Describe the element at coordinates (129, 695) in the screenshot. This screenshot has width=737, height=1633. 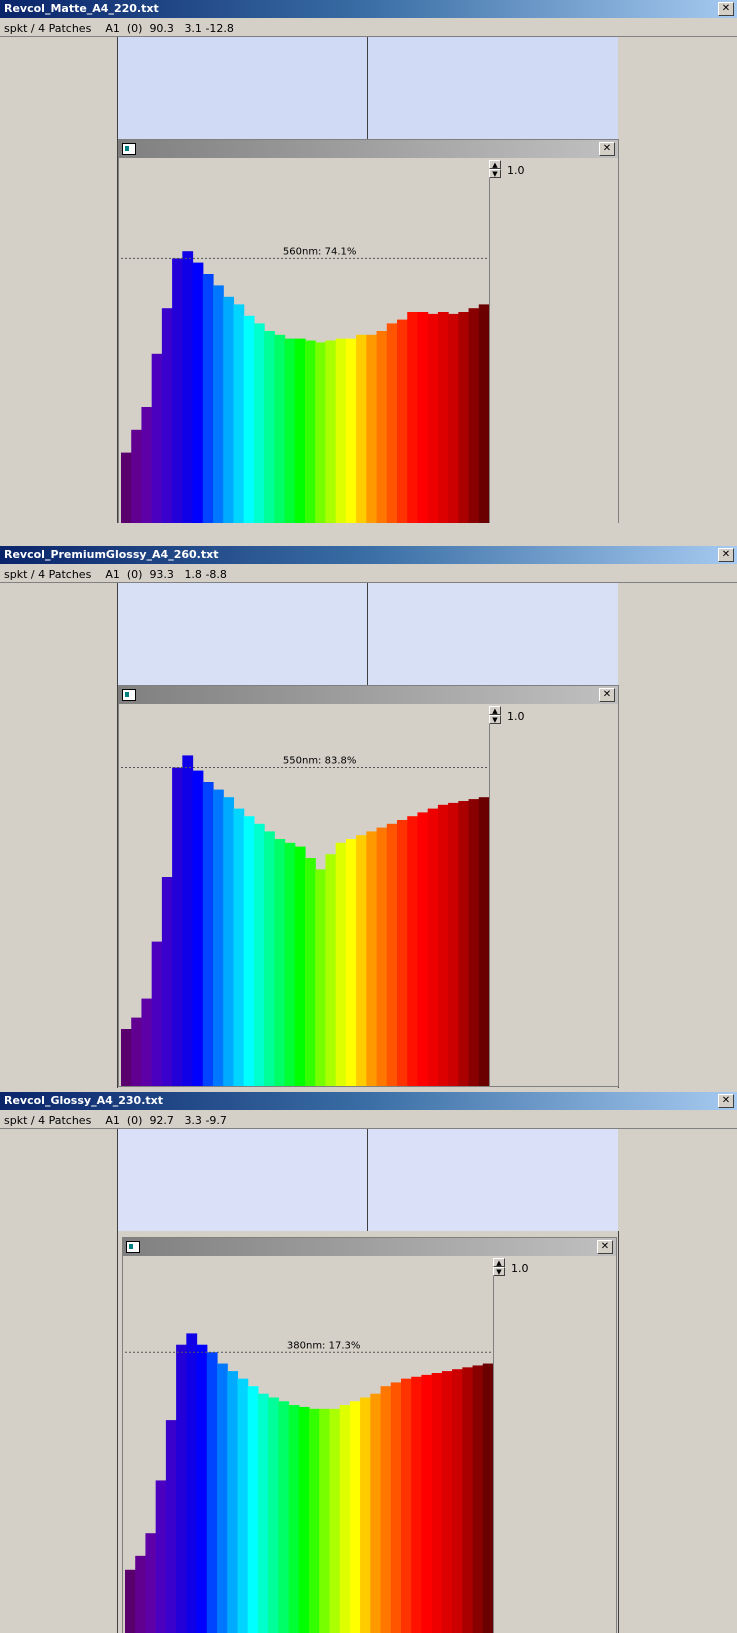
I see `window-icon` at that location.